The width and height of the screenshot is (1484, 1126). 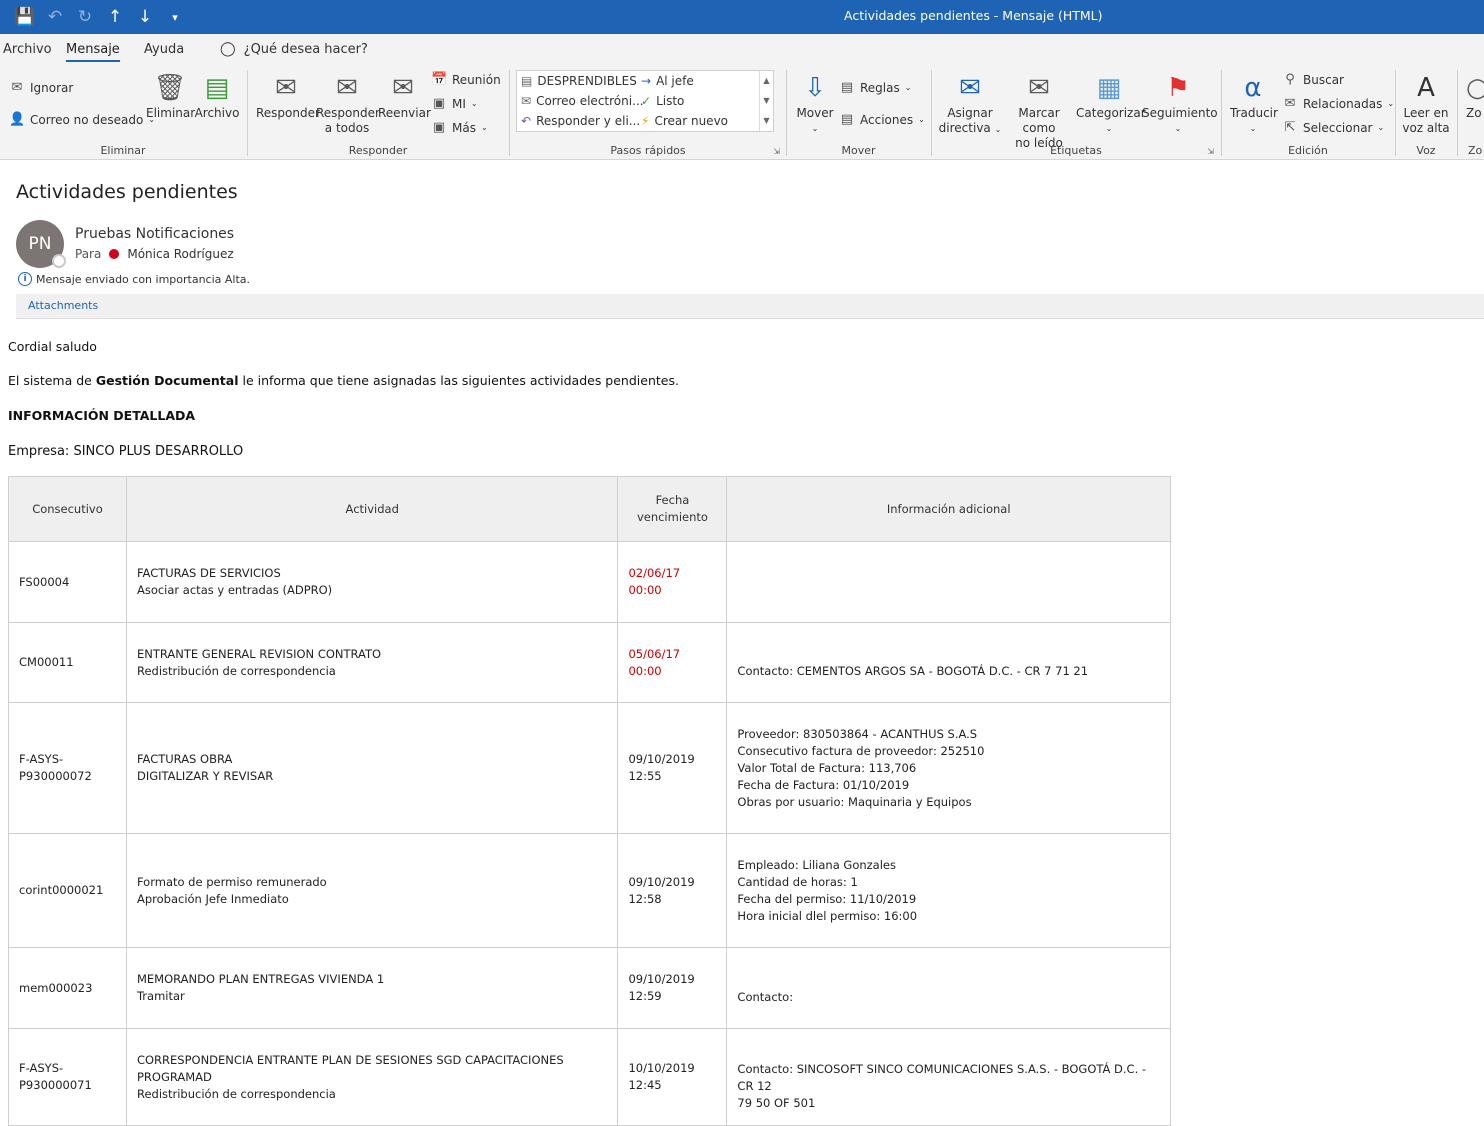 What do you see at coordinates (27, 49) in the screenshot?
I see `tab-archivo: Archivo` at bounding box center [27, 49].